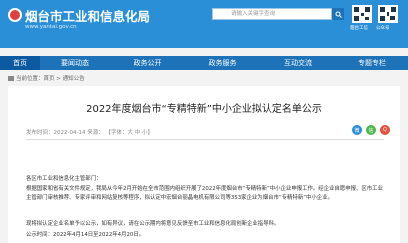  I want to click on breadcrumb: 当前位置：首页 > 通知公告, so click(46, 78).